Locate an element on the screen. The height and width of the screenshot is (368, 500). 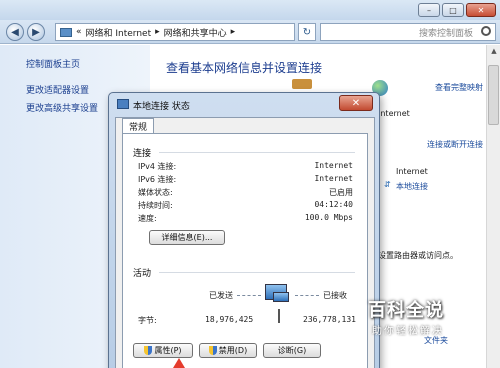
sent-dash is located at coordinates (249, 295).